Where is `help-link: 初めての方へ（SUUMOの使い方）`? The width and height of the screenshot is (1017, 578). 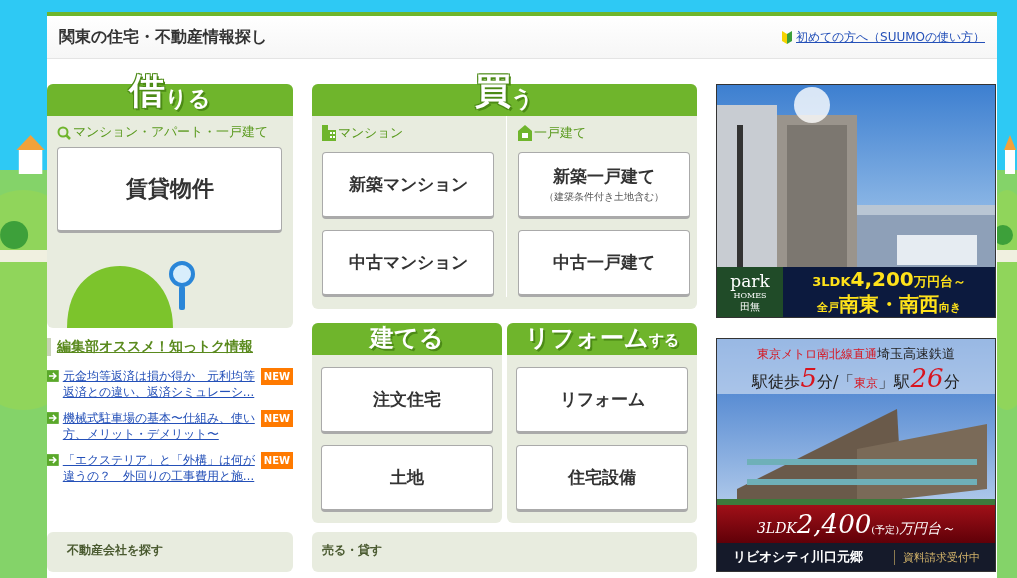 help-link: 初めての方へ（SUUMOの使い方） is located at coordinates (890, 37).